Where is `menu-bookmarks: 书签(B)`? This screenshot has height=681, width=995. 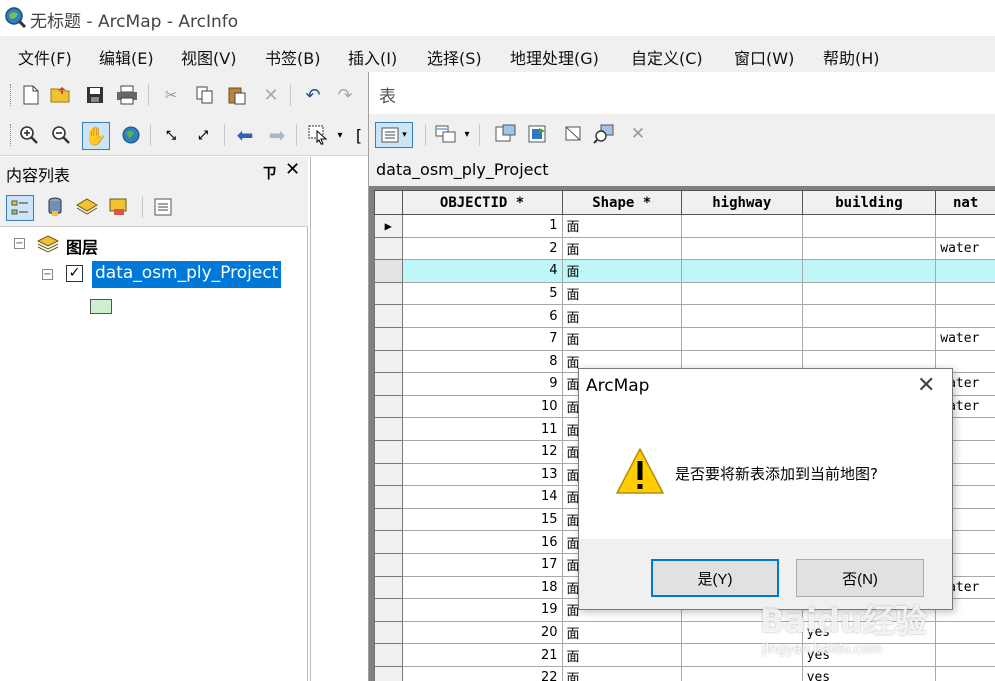
menu-bookmarks: 书签(B) is located at coordinates (292, 57).